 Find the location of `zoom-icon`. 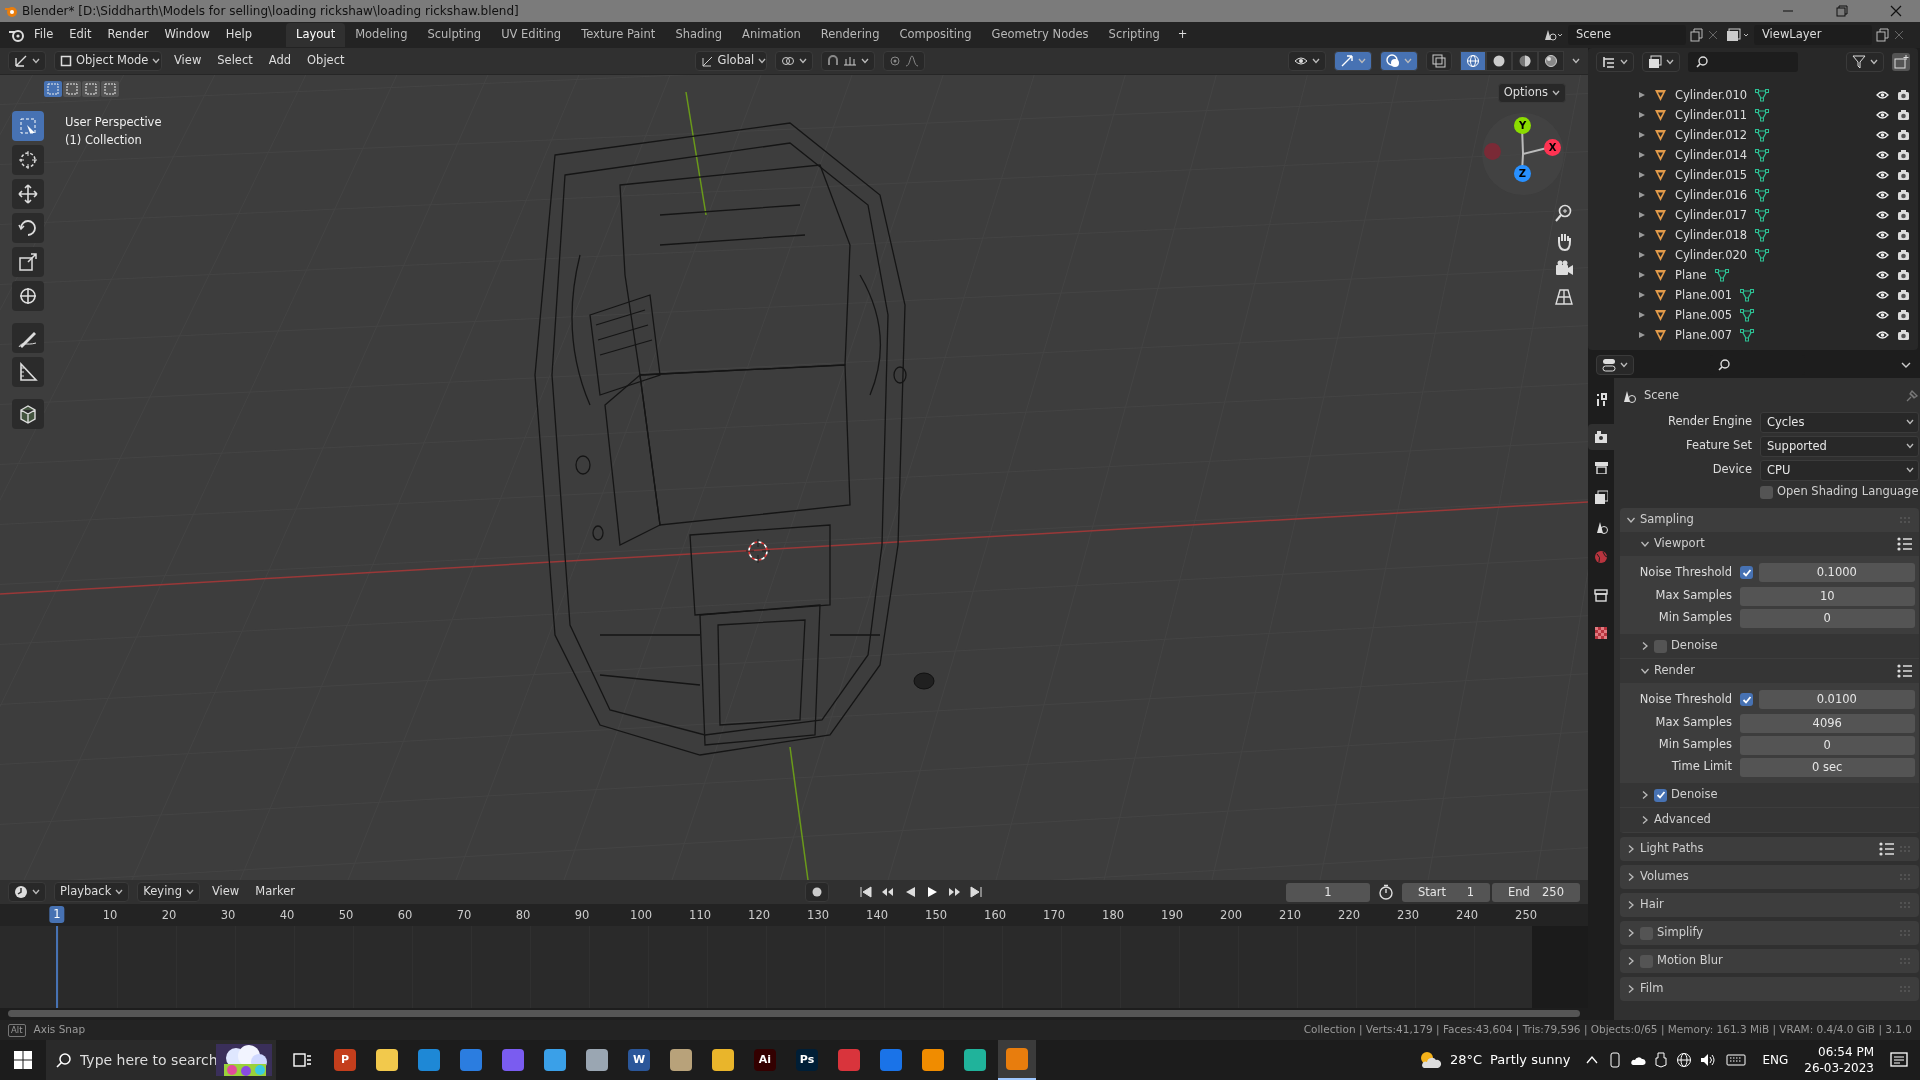

zoom-icon is located at coordinates (1564, 213).